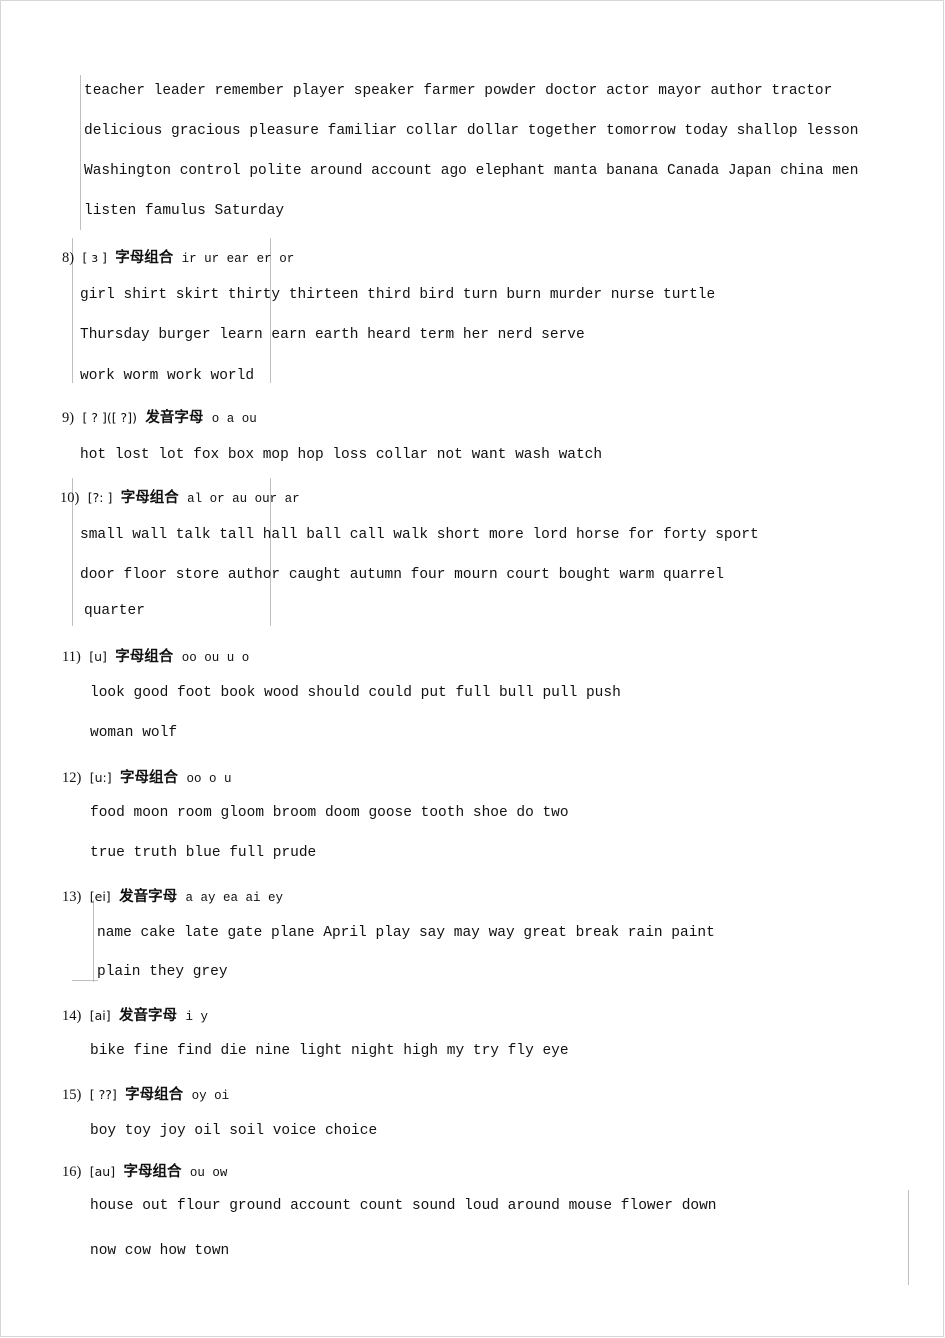 The height and width of the screenshot is (1338, 945). What do you see at coordinates (70, 498) in the screenshot?
I see `section-number: 10)` at bounding box center [70, 498].